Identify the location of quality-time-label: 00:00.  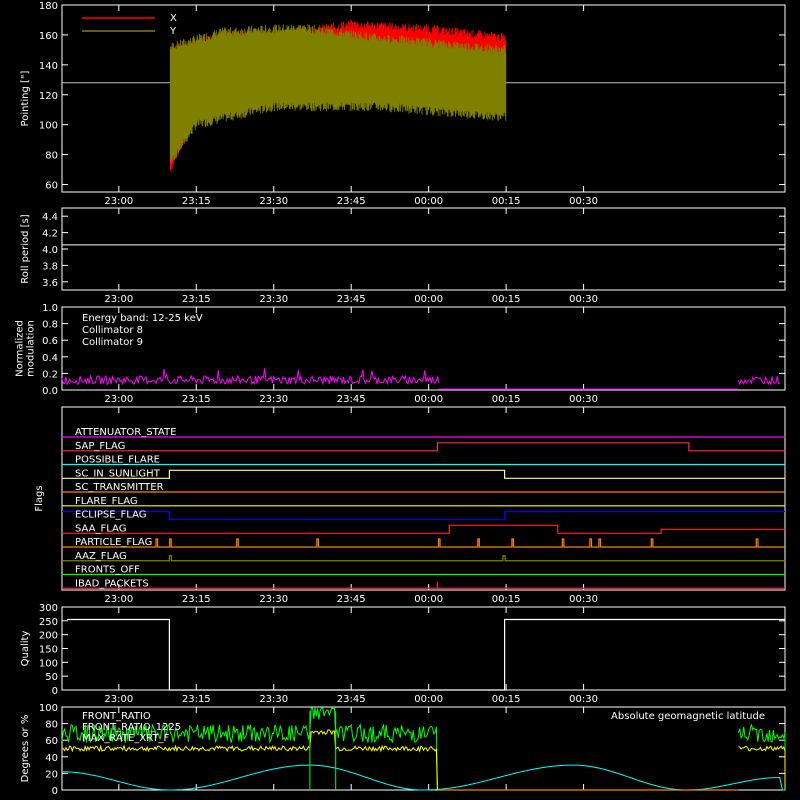
(428, 699).